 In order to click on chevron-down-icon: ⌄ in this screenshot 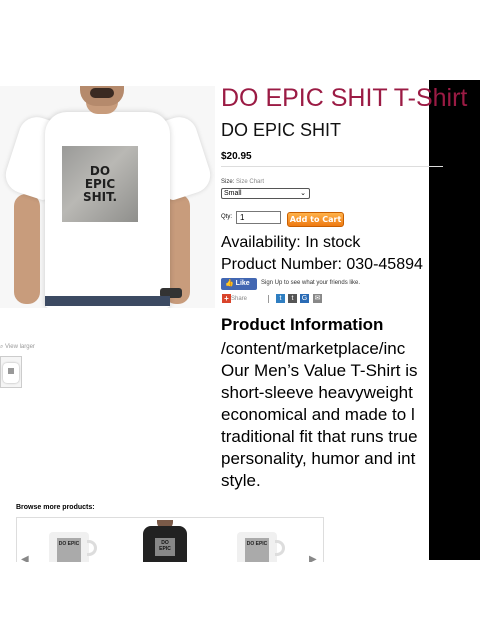, I will do `click(303, 193)`.